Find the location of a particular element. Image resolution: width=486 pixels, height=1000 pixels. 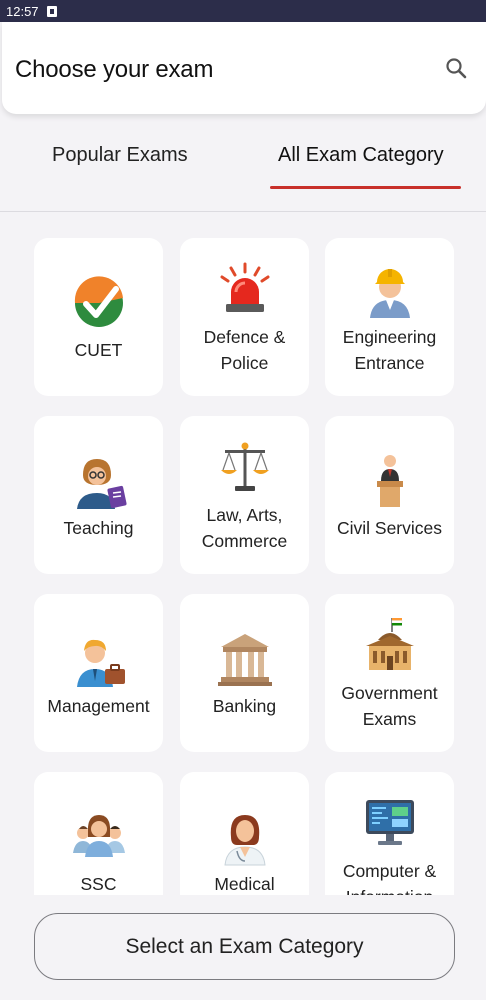

category-card-engineering-entrance: Engineering Entrance is located at coordinates (389, 317).